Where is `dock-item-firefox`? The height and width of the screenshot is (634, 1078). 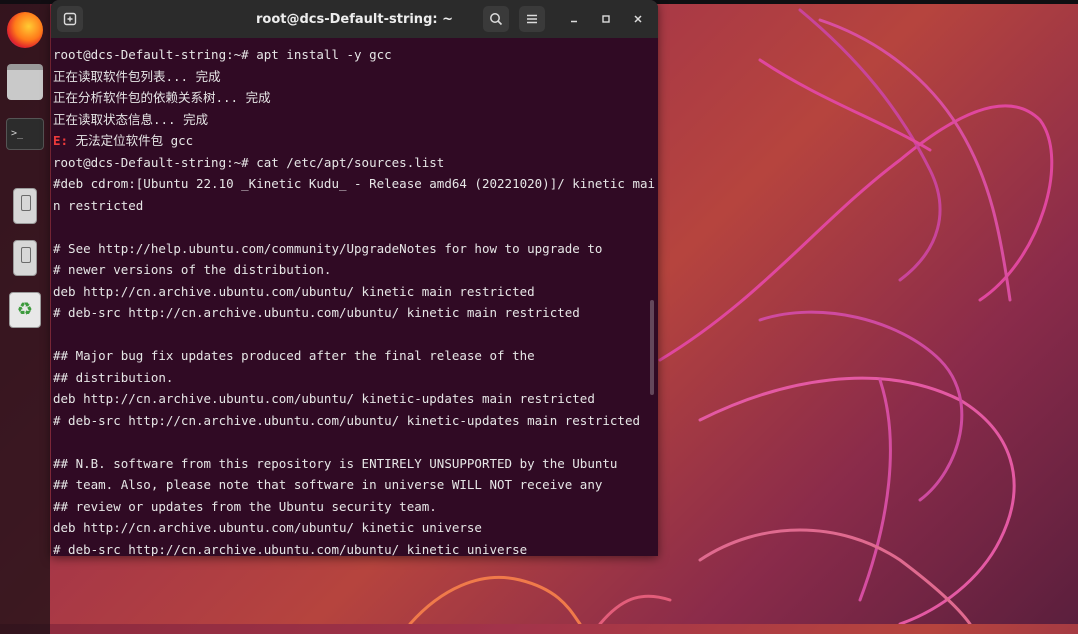 dock-item-firefox is located at coordinates (25, 30).